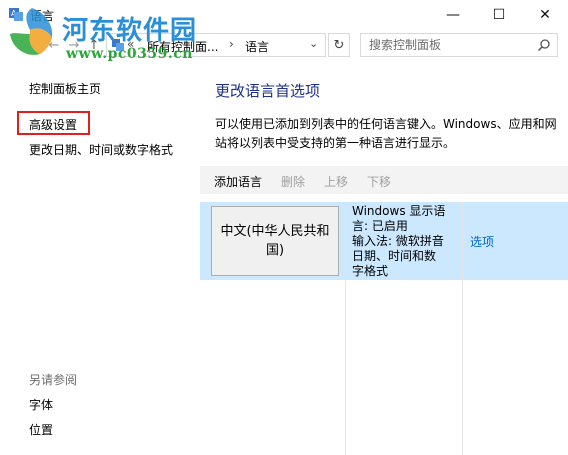 The height and width of the screenshot is (455, 568). I want to click on maximize-button: ☐, so click(499, 15).